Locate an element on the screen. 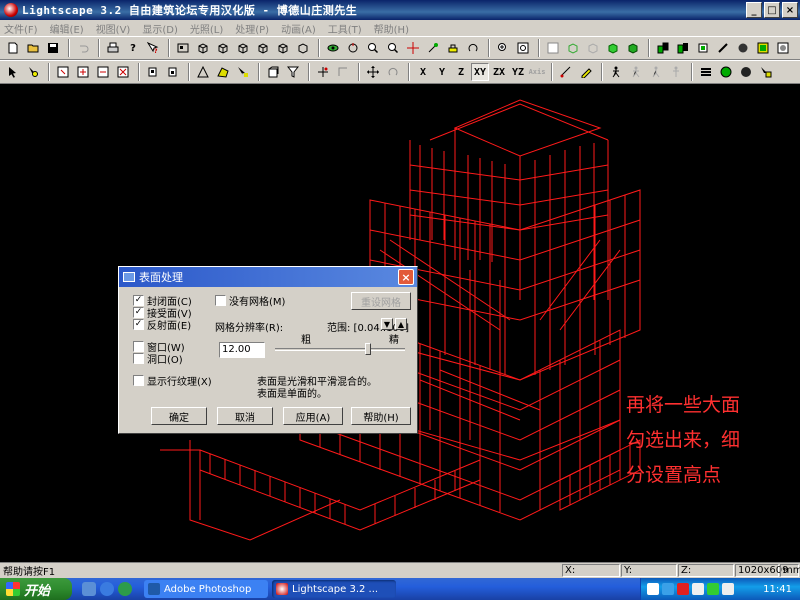 Image resolution: width=800 pixels, height=600 pixels. outline-cube-icon is located at coordinates (303, 48).